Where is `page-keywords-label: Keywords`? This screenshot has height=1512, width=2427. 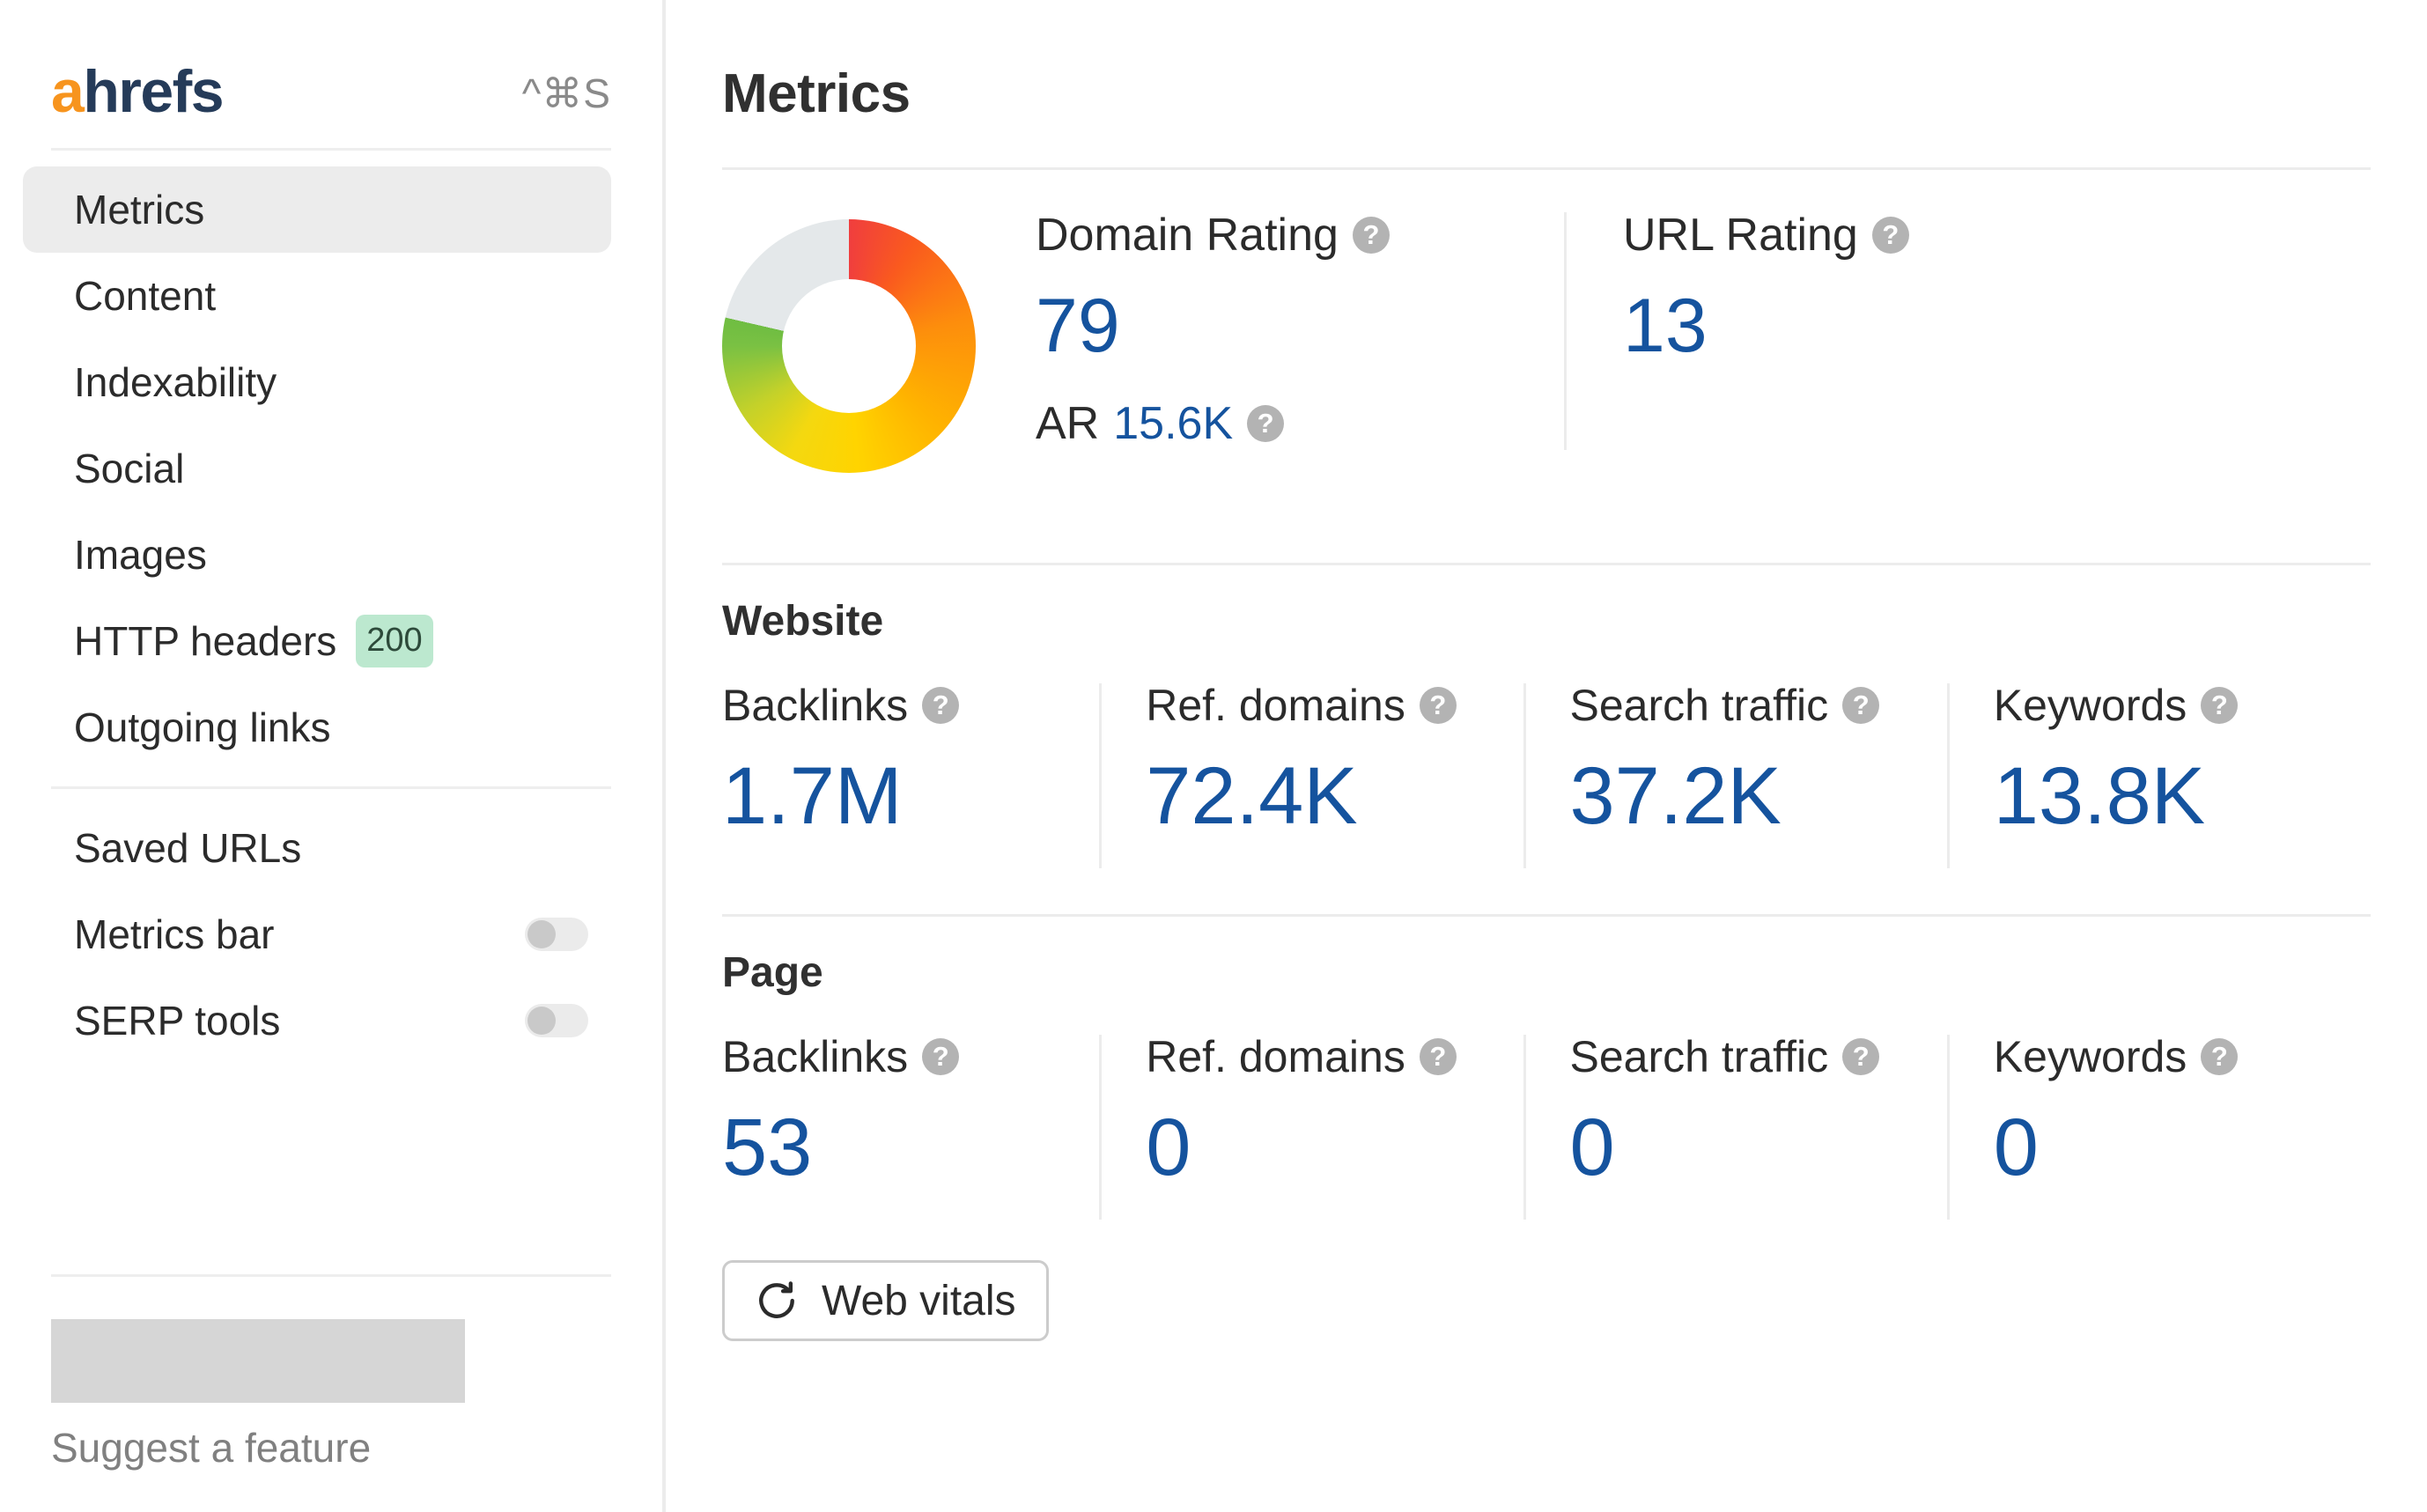 page-keywords-label: Keywords is located at coordinates (2090, 1056).